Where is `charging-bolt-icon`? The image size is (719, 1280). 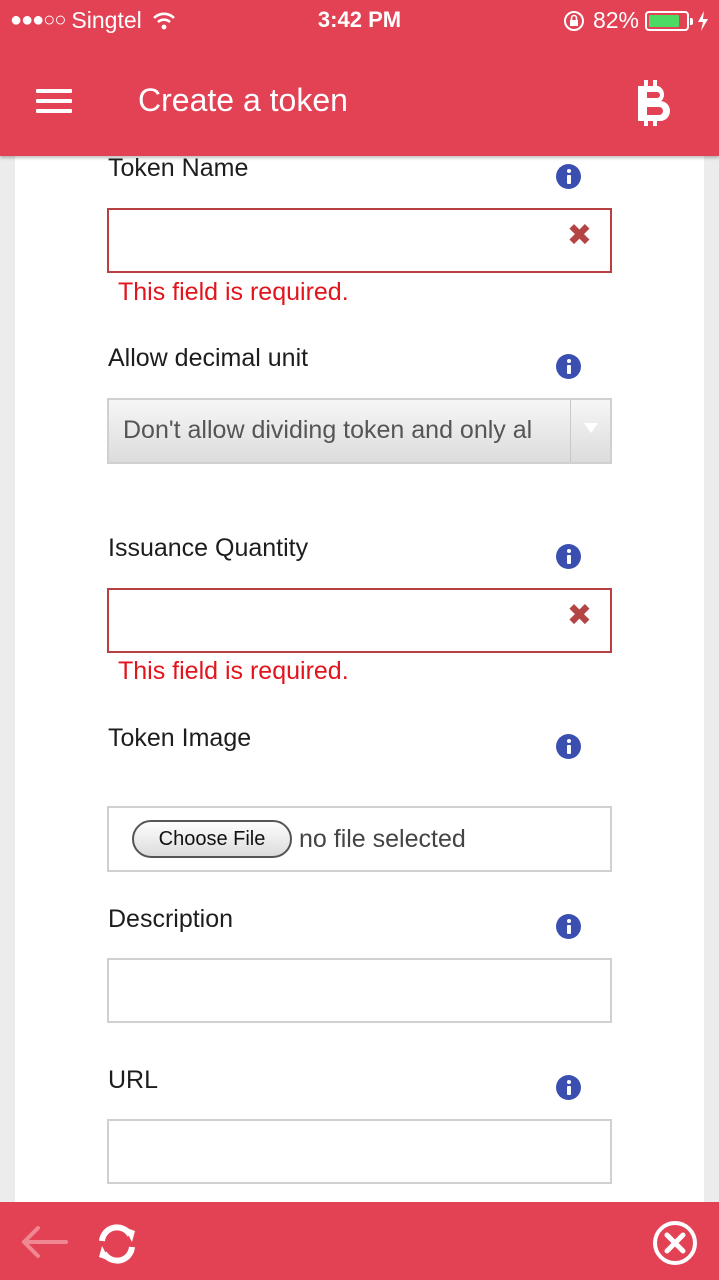
charging-bolt-icon is located at coordinates (703, 20).